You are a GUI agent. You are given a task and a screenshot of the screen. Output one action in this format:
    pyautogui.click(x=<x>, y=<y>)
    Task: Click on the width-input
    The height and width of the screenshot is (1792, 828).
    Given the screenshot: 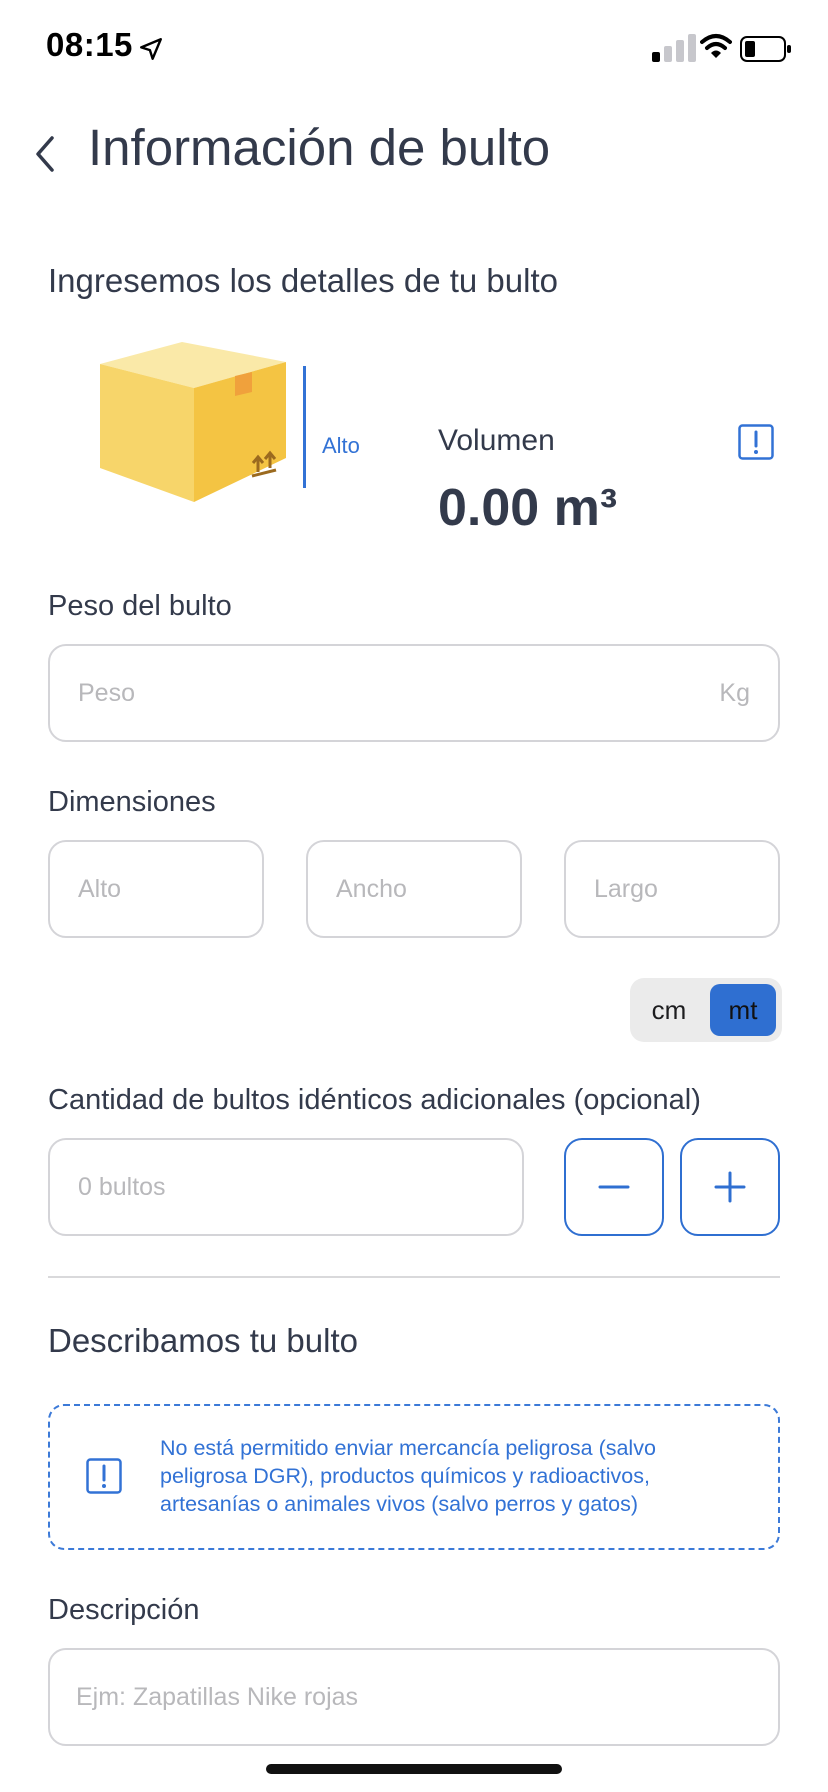 What is the action you would take?
    pyautogui.click(x=414, y=889)
    